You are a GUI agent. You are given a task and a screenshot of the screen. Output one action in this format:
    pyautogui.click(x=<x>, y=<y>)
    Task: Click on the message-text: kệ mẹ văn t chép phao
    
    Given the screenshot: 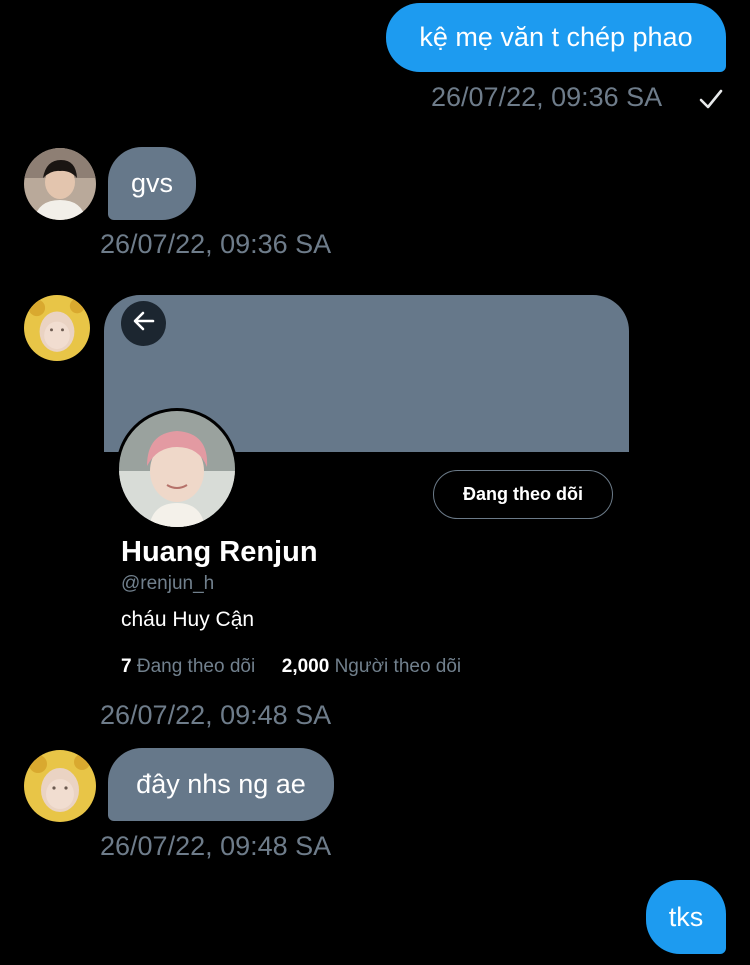 What is the action you would take?
    pyautogui.click(x=556, y=37)
    